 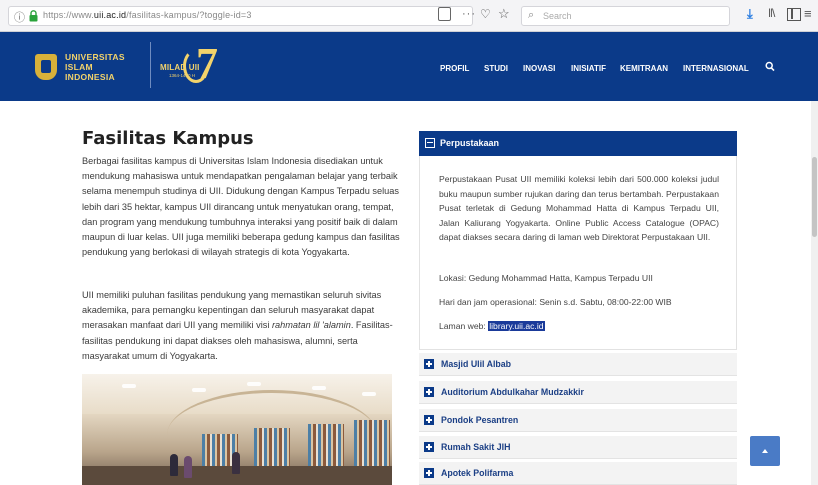 What do you see at coordinates (588, 68) in the screenshot?
I see `nav-inisiatif: INISIATIF` at bounding box center [588, 68].